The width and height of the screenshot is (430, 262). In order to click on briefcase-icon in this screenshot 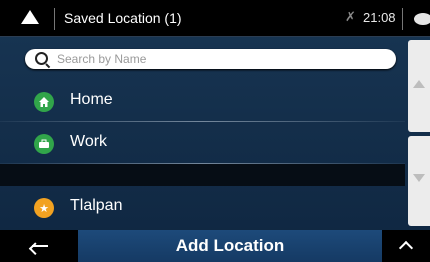, I will do `click(44, 144)`.